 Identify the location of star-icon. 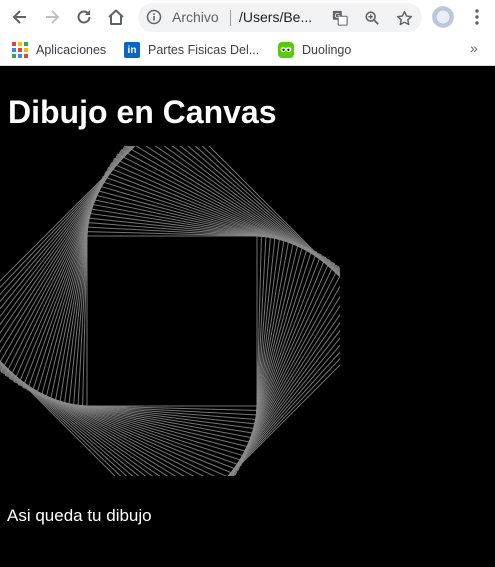
(404, 17).